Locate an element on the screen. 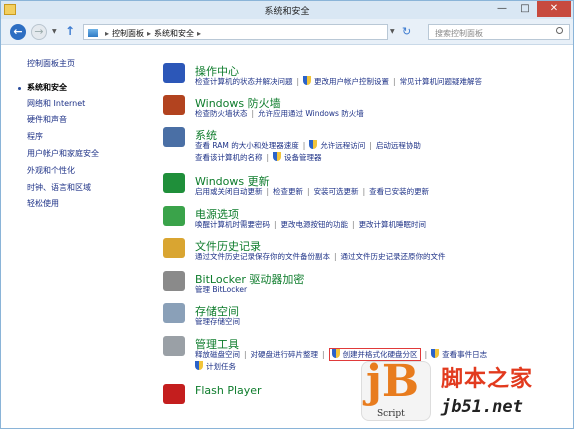  system-link: 设备管理器 is located at coordinates (297, 157).